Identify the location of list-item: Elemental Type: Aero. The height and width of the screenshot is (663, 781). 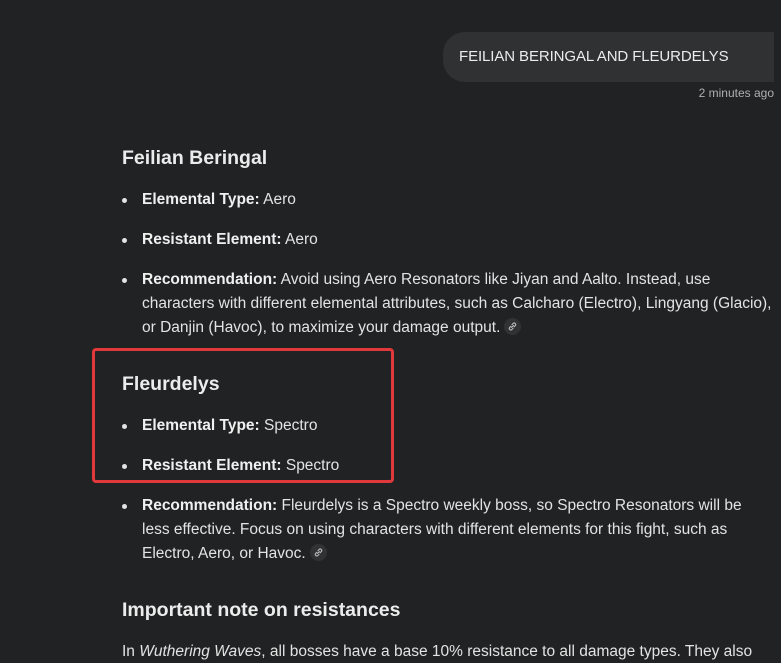
(447, 200).